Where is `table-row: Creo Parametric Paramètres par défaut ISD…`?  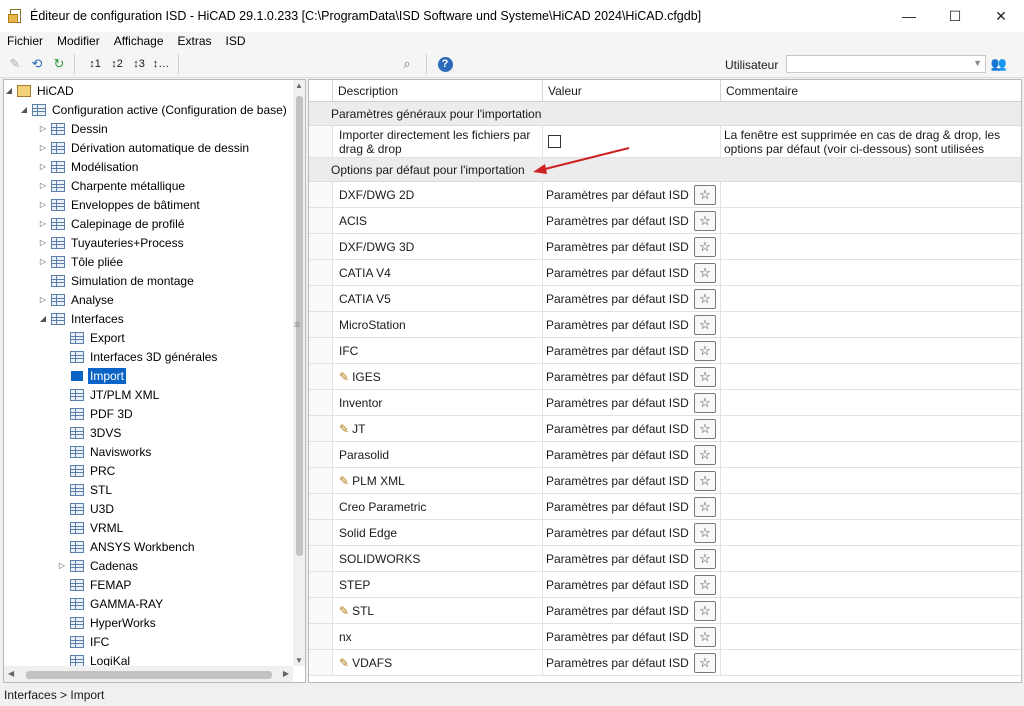 table-row: Creo Parametric Paramètres par défaut ISD… is located at coordinates (665, 507).